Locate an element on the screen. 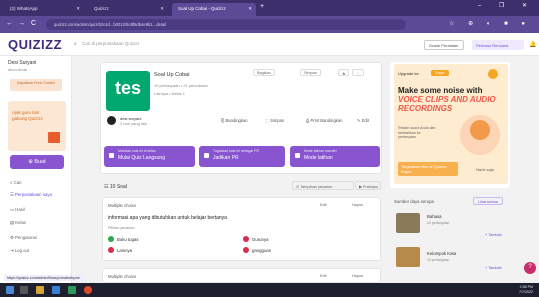 Image resolution: width=539 pixels, height=297 pixels. quiz-title: Soal Up Cobai is located at coordinates (172, 75).